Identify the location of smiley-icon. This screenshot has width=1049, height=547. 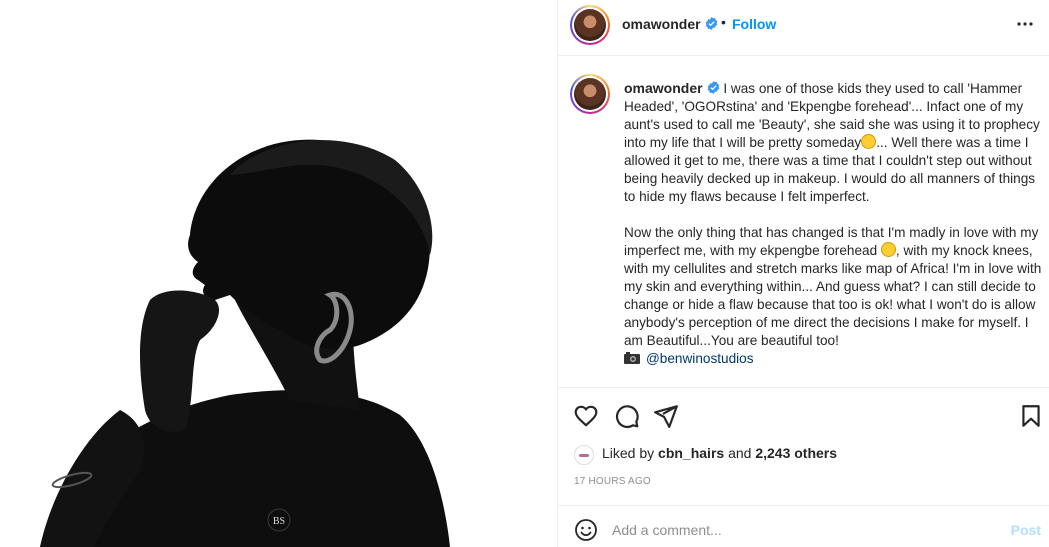
(586, 530).